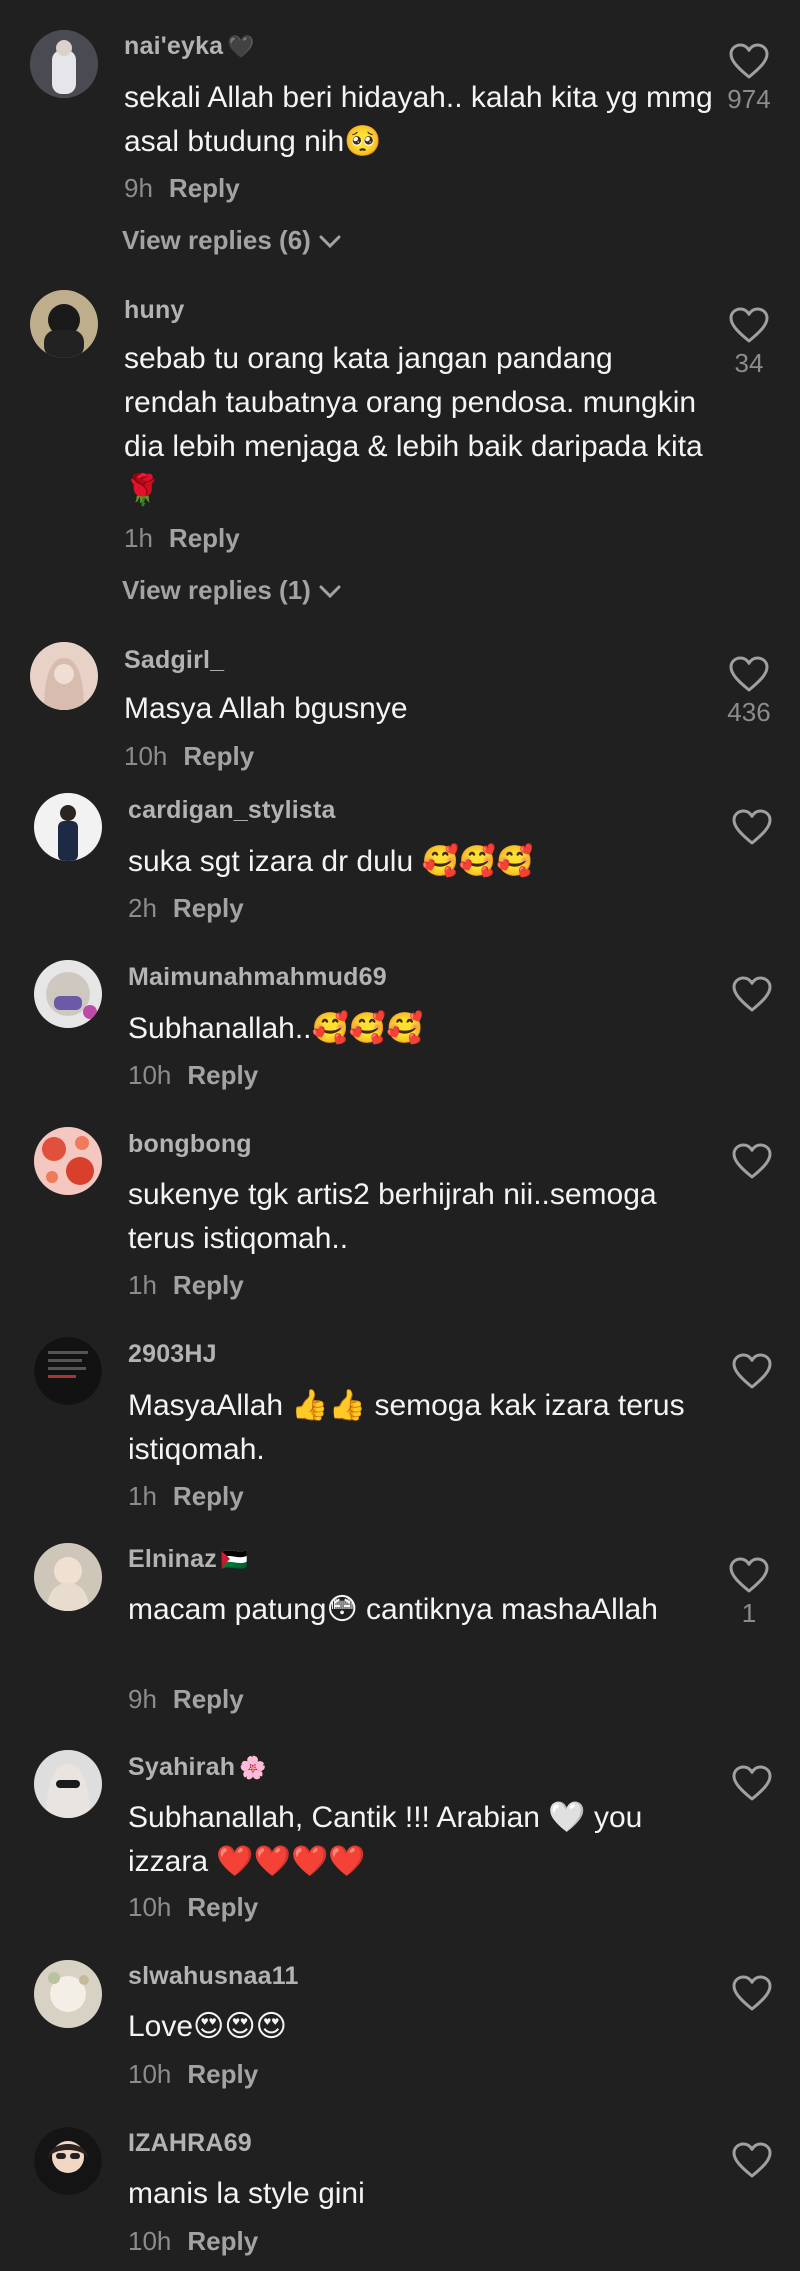  I want to click on comment-username: Syahirah 🌸, so click(197, 1767).